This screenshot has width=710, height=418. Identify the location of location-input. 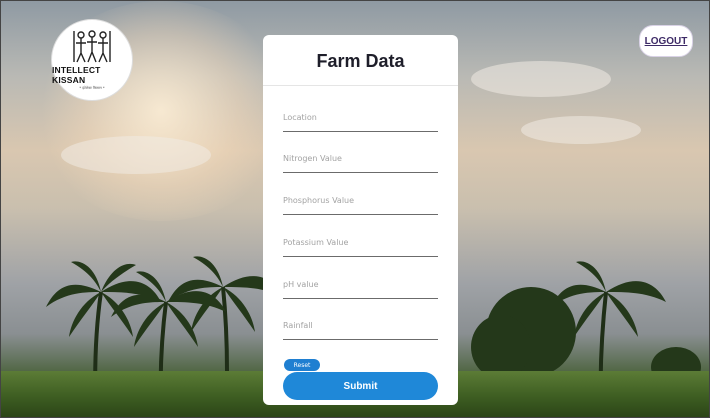
(360, 117).